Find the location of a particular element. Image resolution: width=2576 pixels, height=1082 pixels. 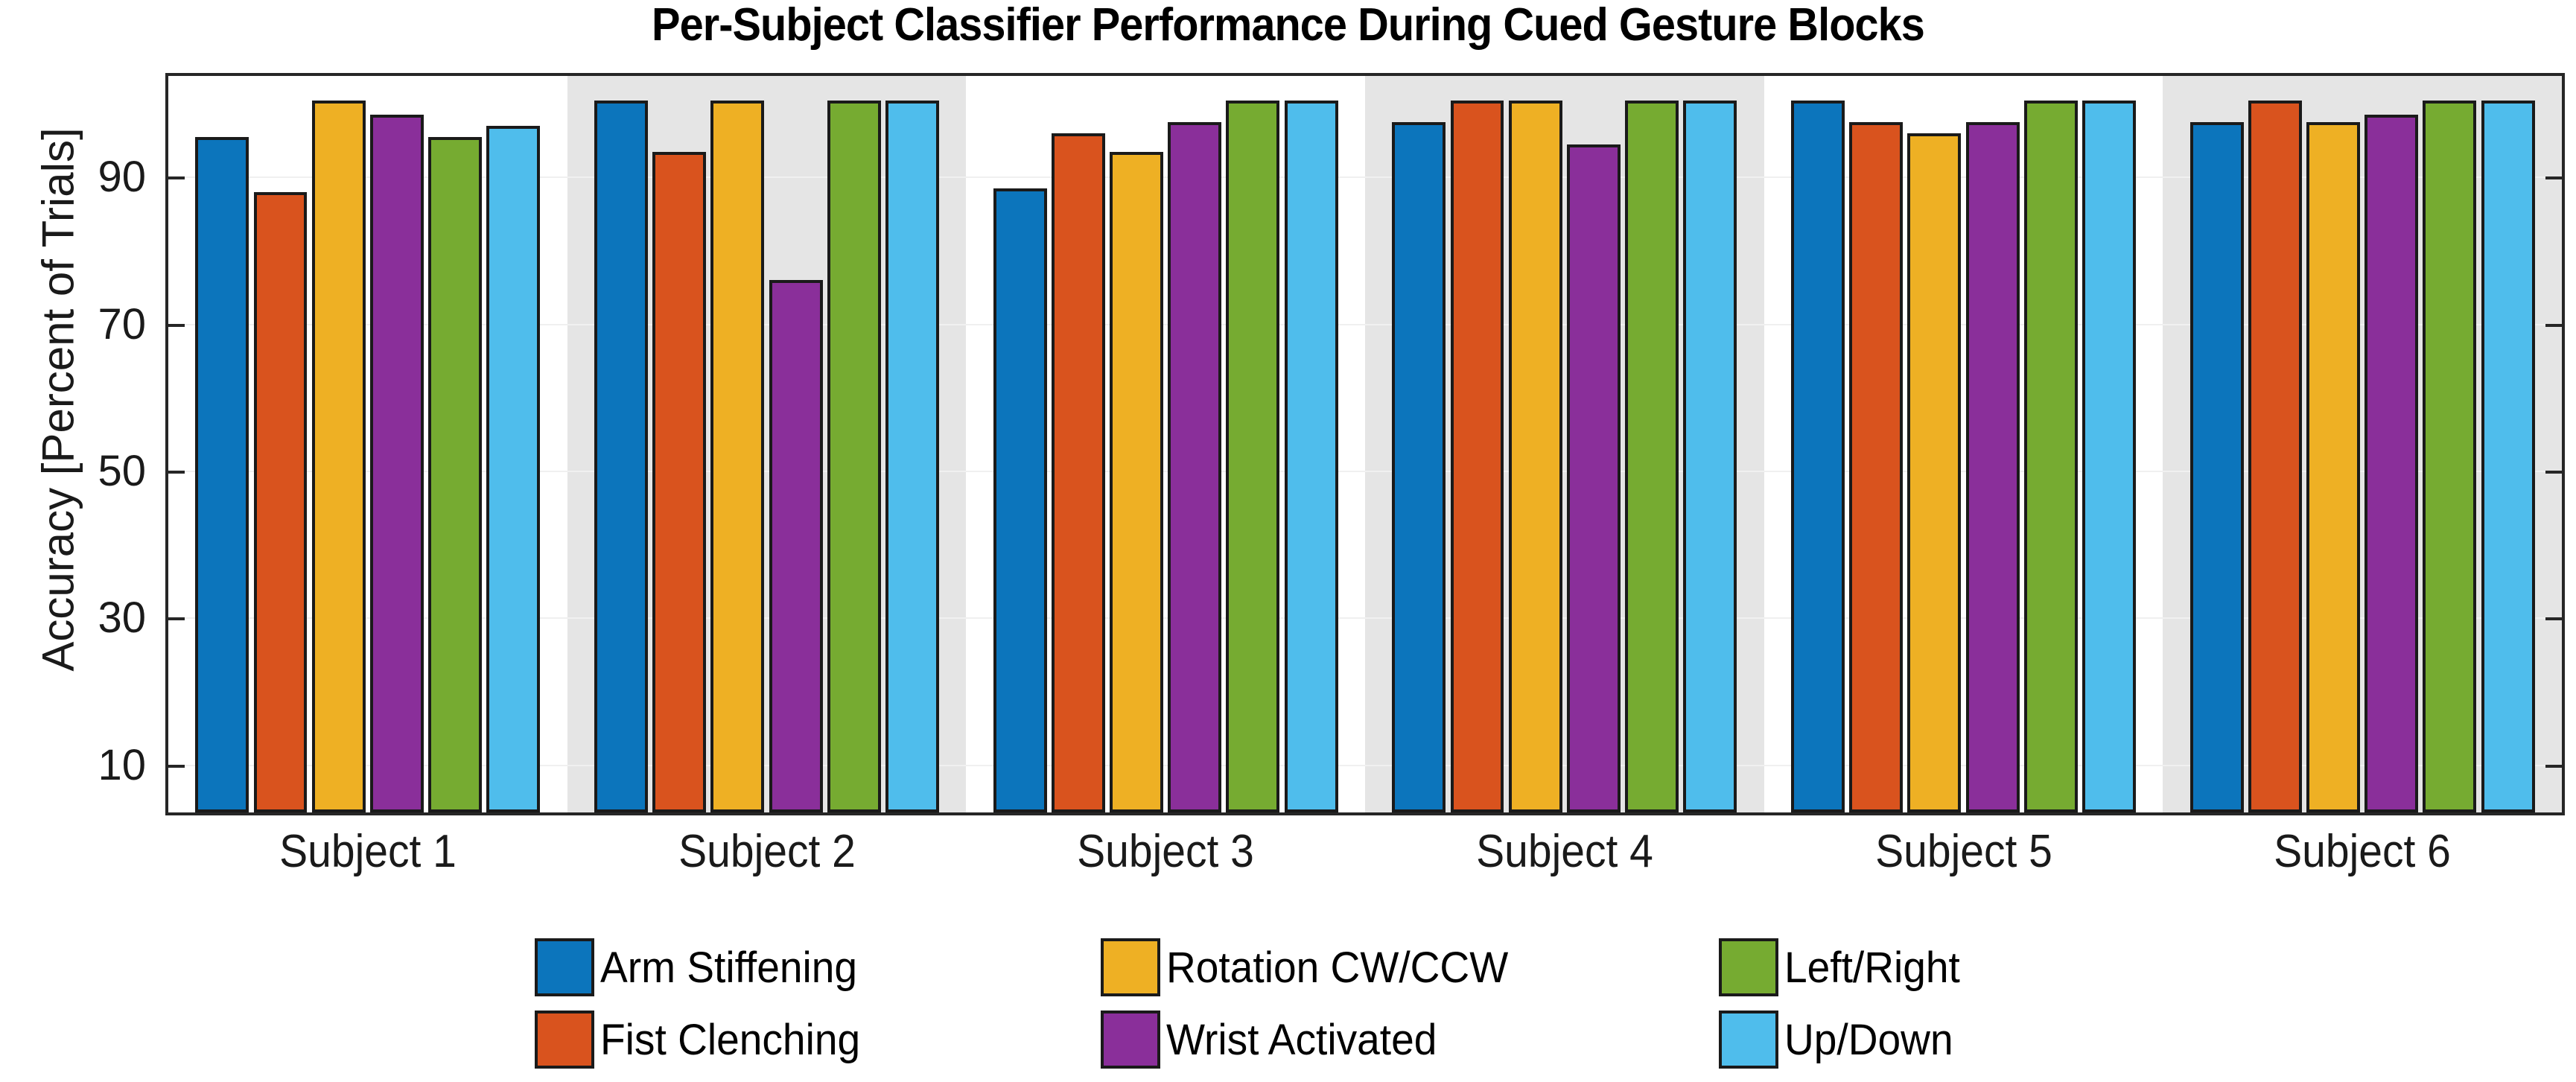

x-tick-label: Subject 3 is located at coordinates (1166, 851).